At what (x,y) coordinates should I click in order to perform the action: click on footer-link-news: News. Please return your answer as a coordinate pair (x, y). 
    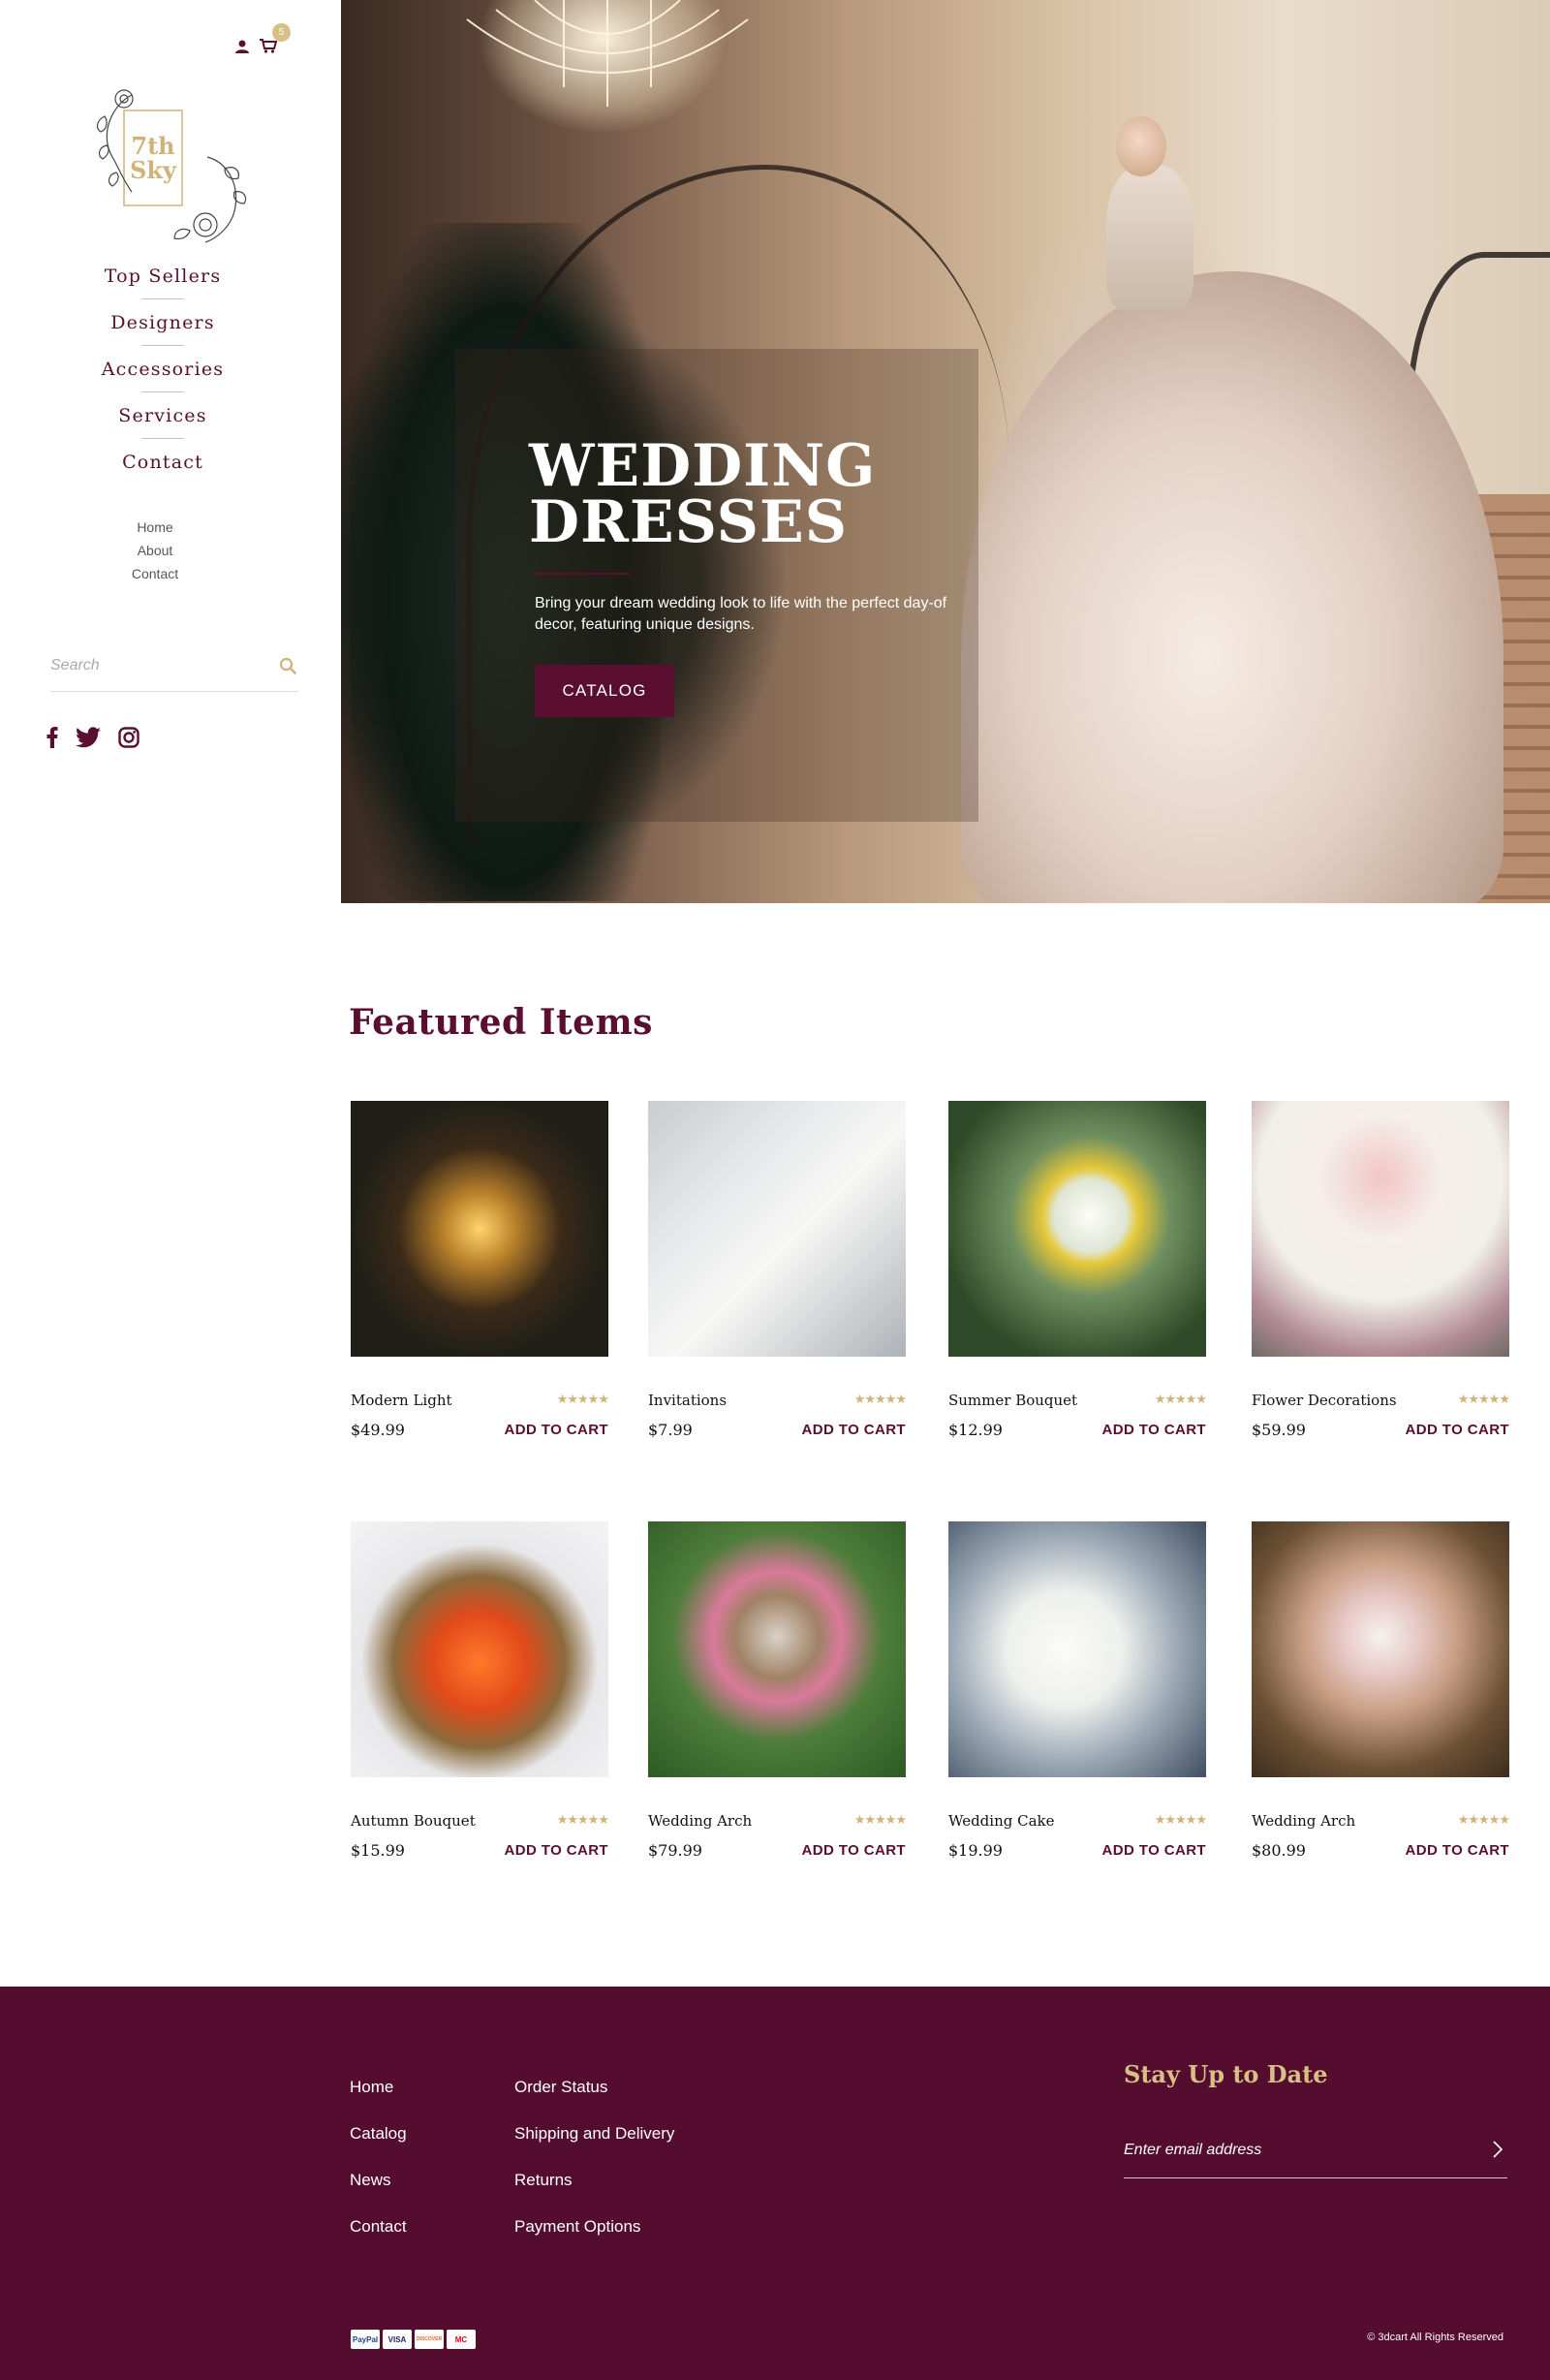
    Looking at the image, I should click on (378, 2186).